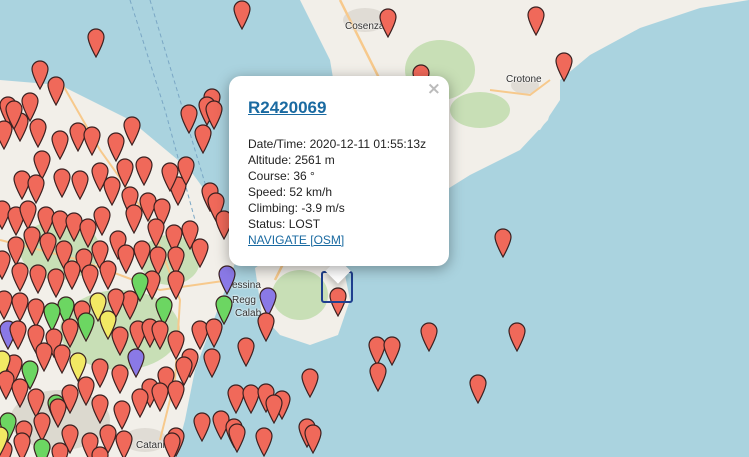  What do you see at coordinates (281, 176) in the screenshot?
I see `popup-course: Course: 36 °` at bounding box center [281, 176].